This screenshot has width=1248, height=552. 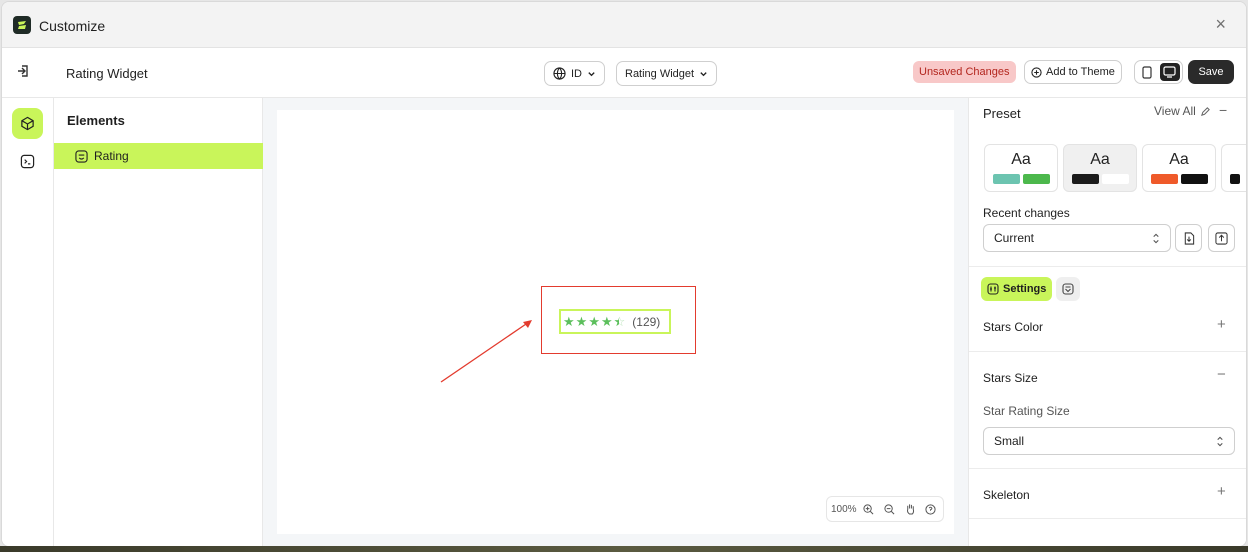 I want to click on rating-count: (129), so click(x=646, y=321).